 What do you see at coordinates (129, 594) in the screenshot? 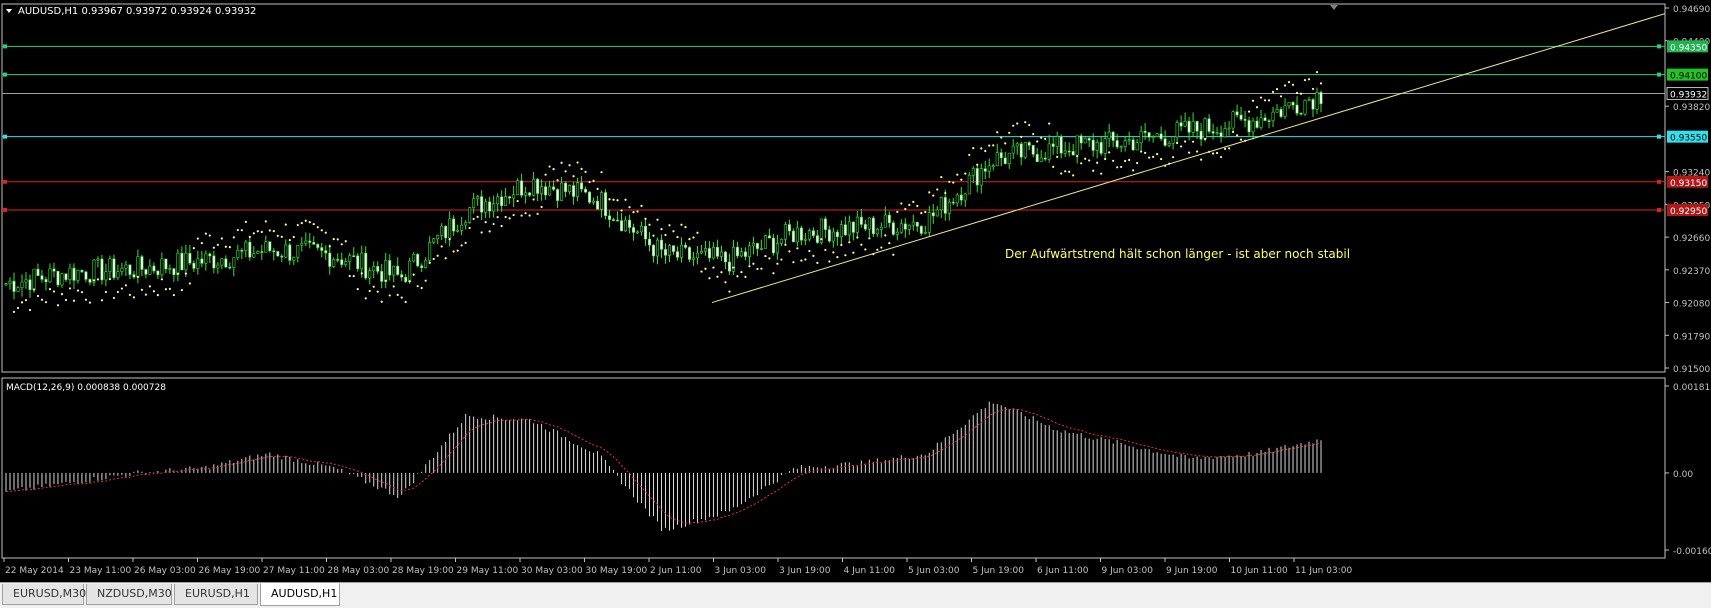
I see `tab-nzdusd-m30: NZDUSD,M30` at bounding box center [129, 594].